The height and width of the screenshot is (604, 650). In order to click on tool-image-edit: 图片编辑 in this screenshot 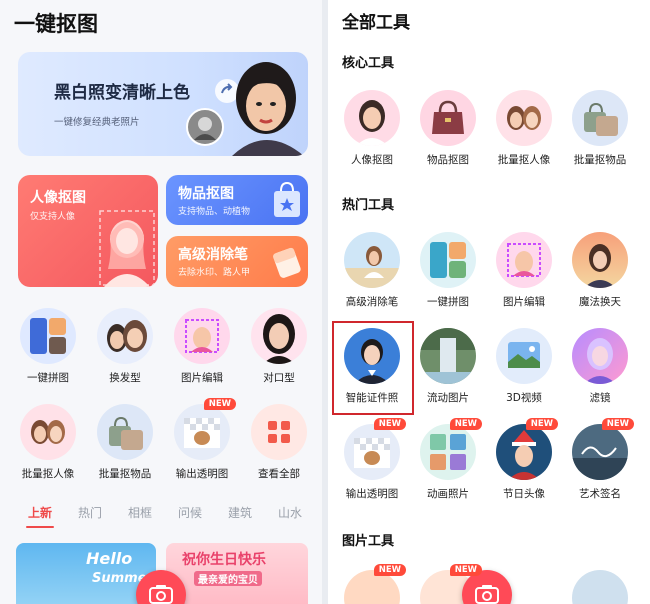, I will do `click(202, 346)`.